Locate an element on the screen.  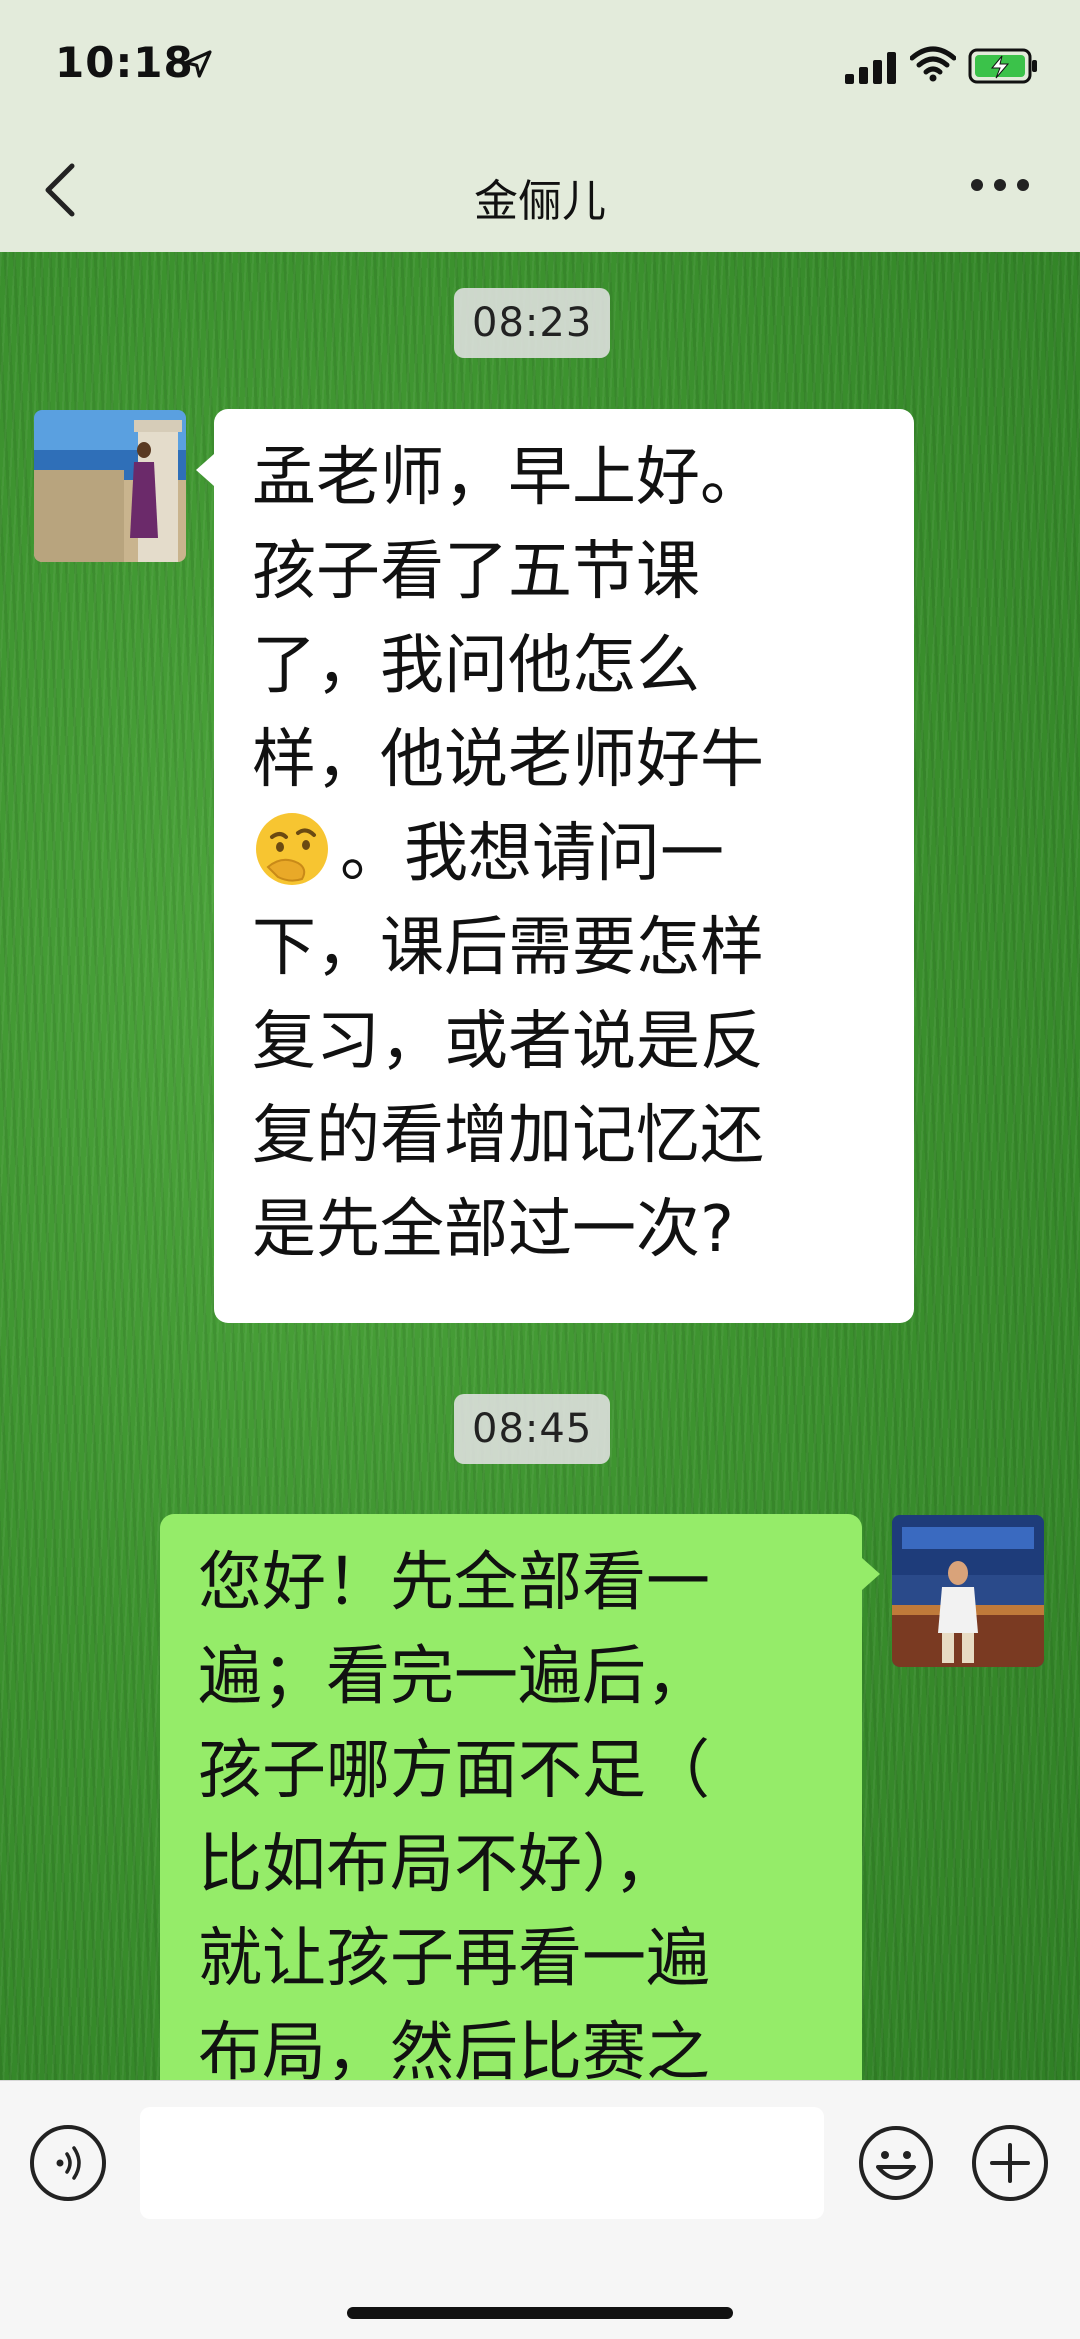
contact-avatar is located at coordinates (110, 486).